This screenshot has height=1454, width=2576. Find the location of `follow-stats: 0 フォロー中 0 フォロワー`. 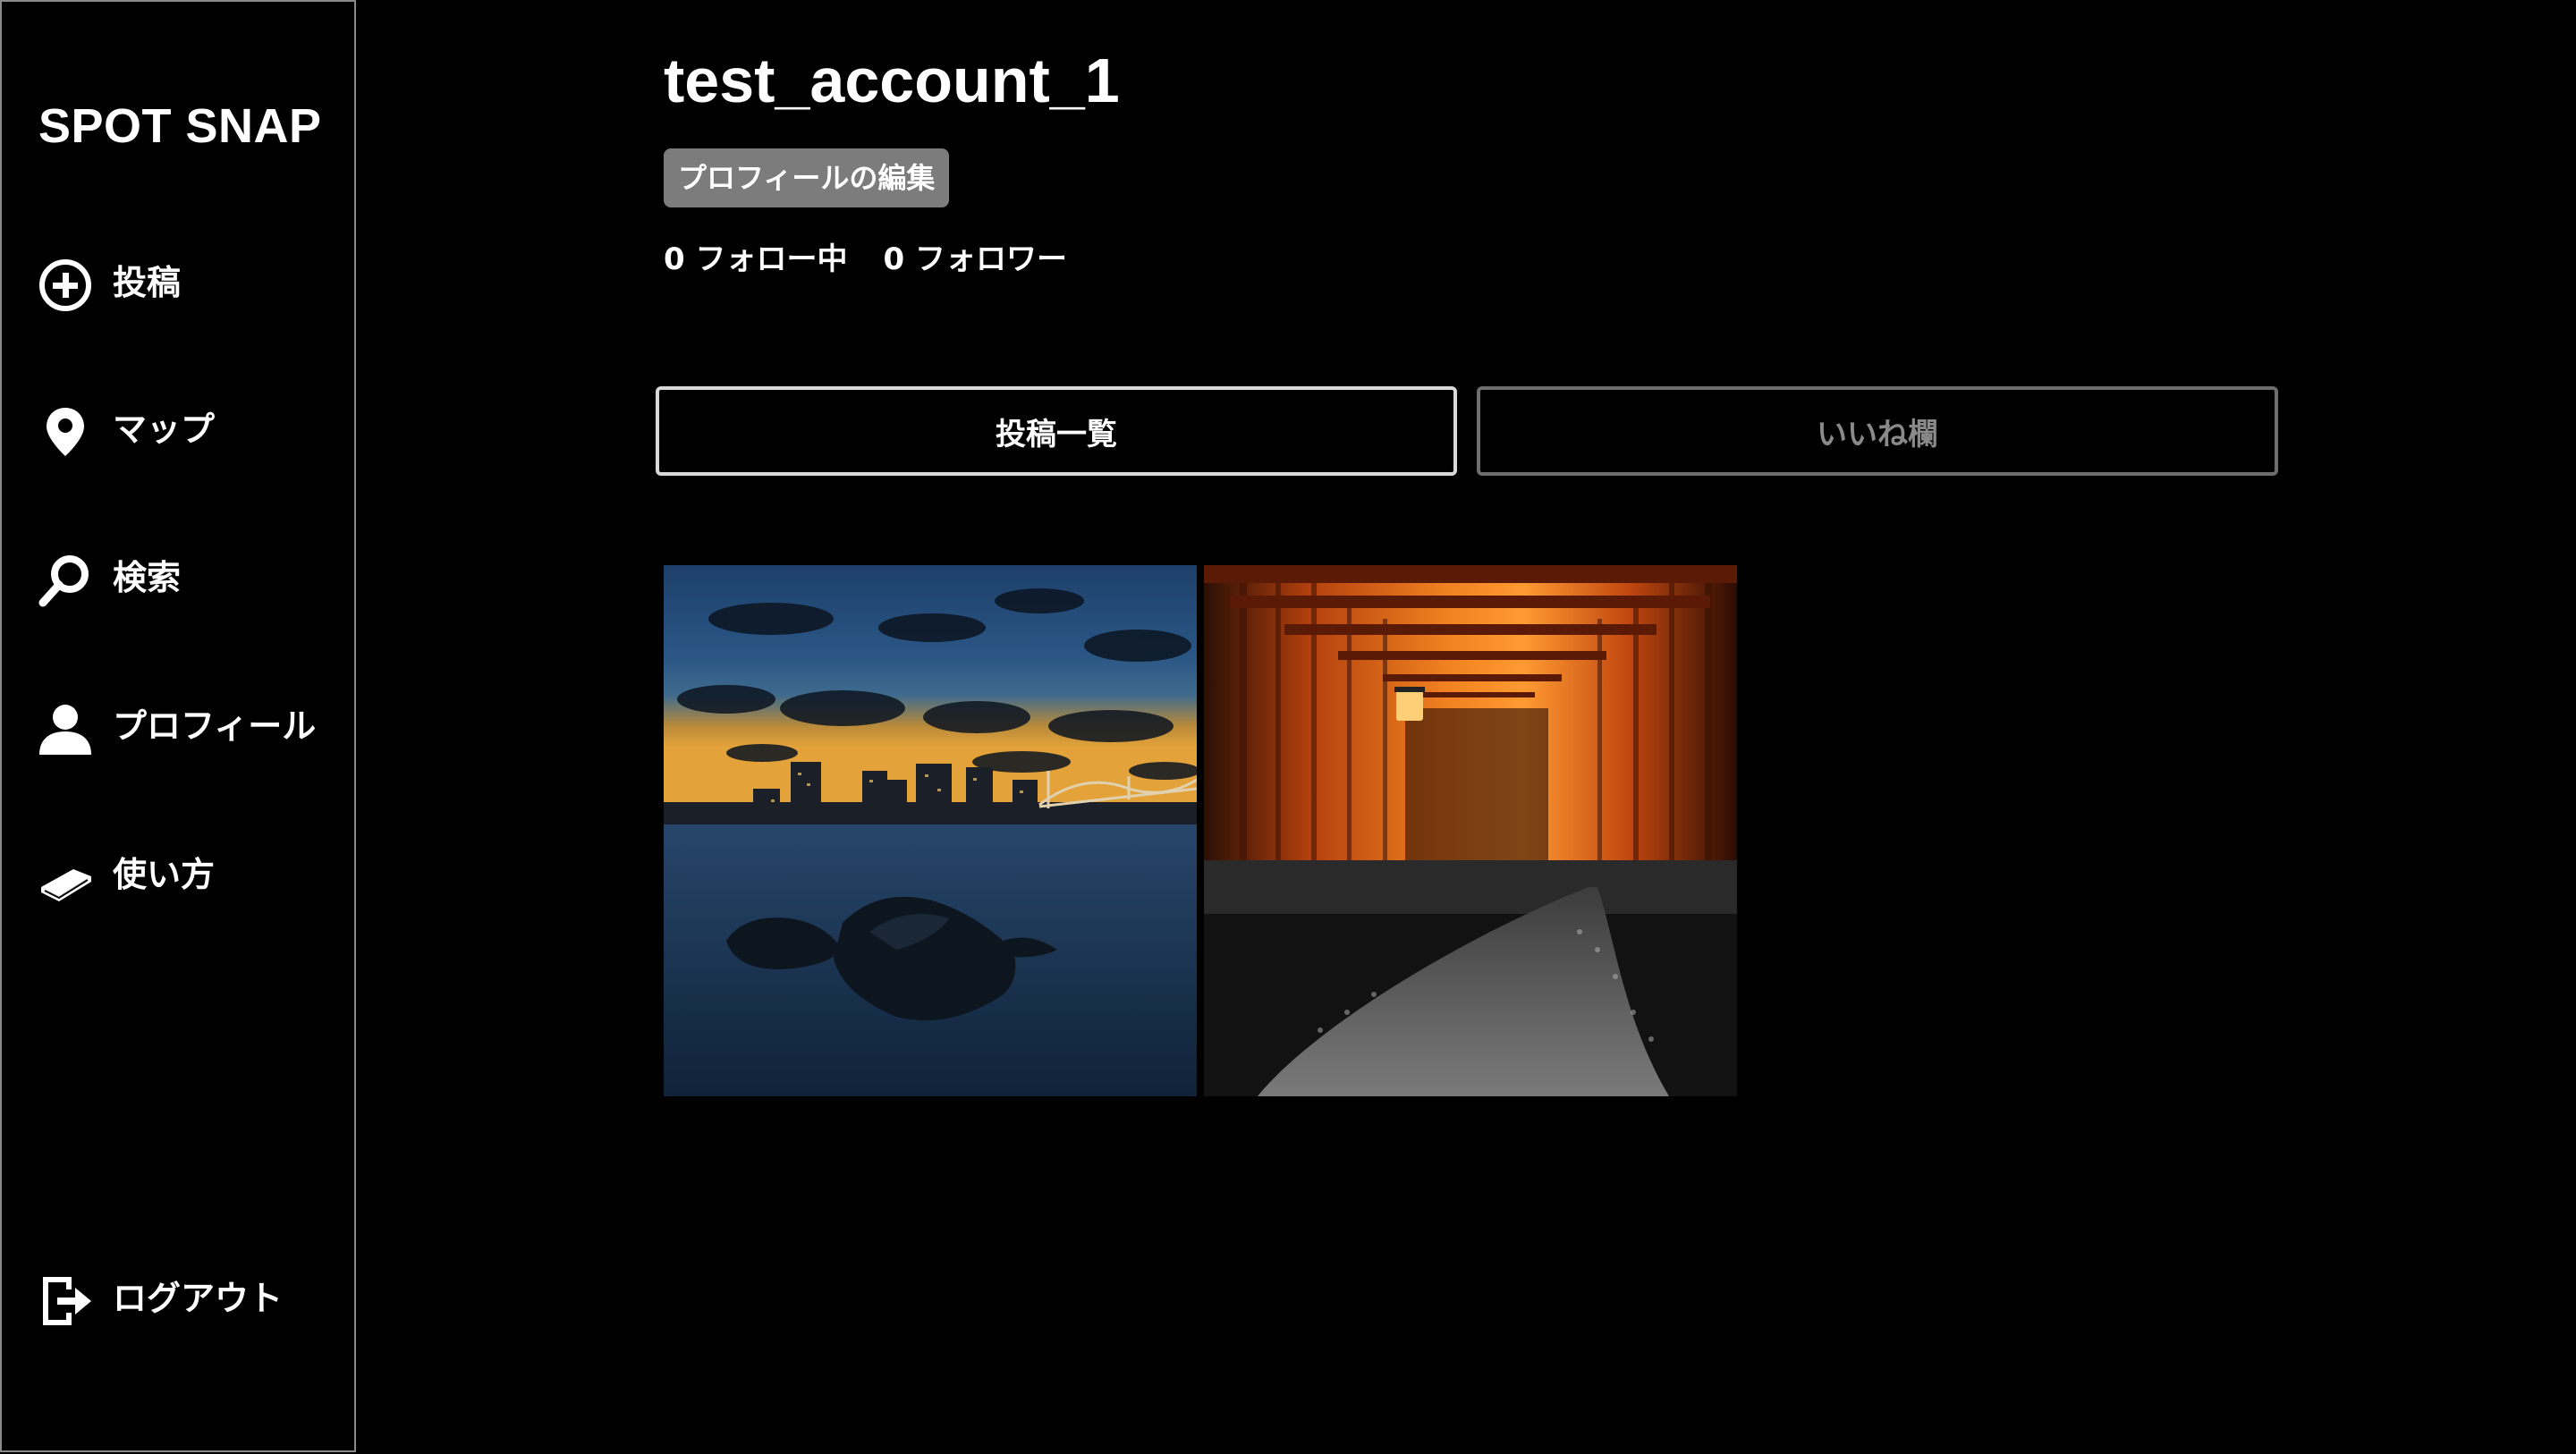

follow-stats: 0 フォロー中 0 フォロワー is located at coordinates (865, 256).